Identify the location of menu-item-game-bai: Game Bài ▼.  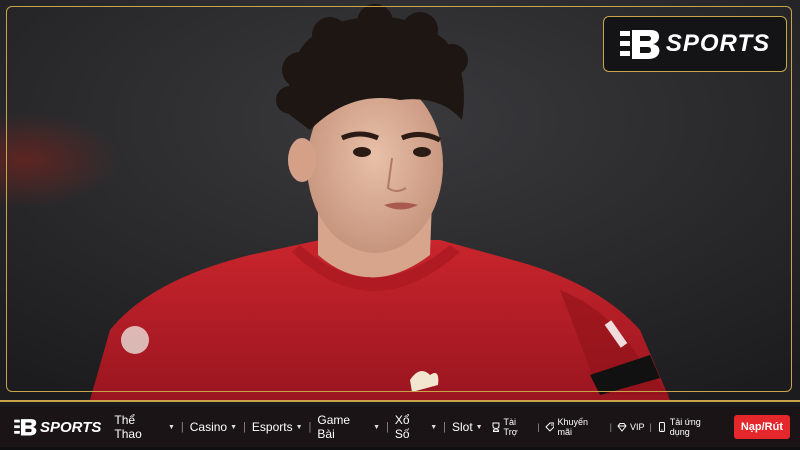
(348, 427).